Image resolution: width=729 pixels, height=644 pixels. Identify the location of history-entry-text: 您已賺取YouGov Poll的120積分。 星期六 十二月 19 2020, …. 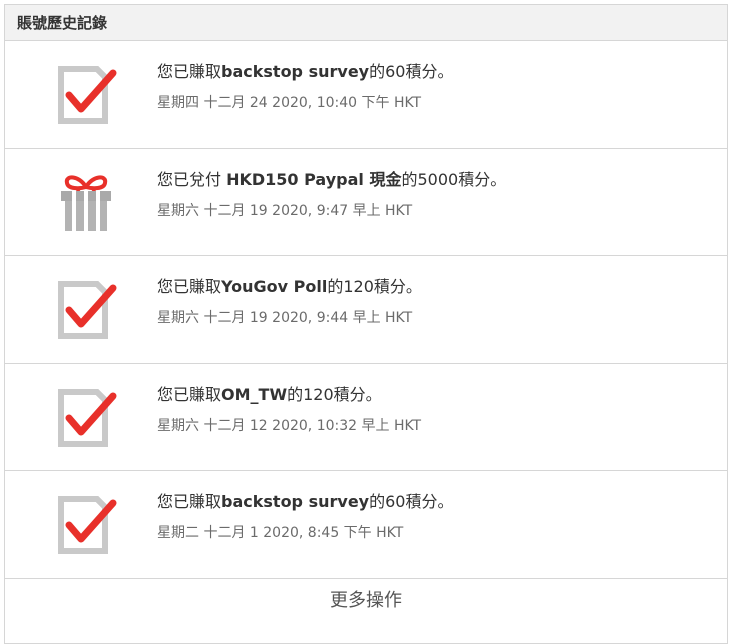
(289, 302).